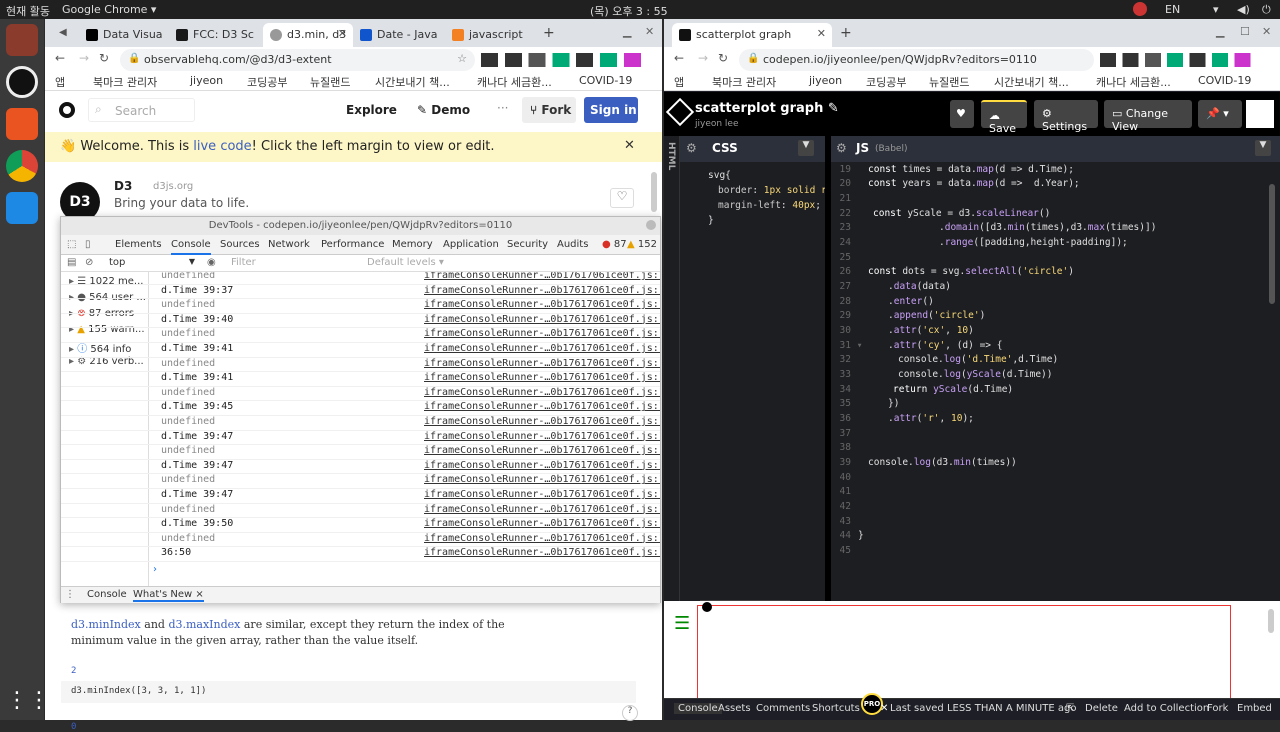  Describe the element at coordinates (527, 244) in the screenshot. I see `tab-security: Security` at that location.